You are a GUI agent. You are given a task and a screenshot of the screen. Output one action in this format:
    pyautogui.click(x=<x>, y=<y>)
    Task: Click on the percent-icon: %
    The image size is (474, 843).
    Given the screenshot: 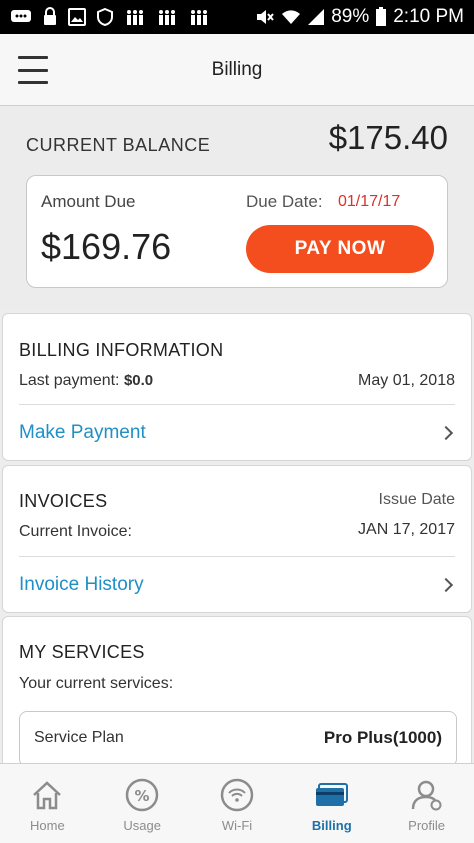 What is the action you would take?
    pyautogui.click(x=142, y=795)
    